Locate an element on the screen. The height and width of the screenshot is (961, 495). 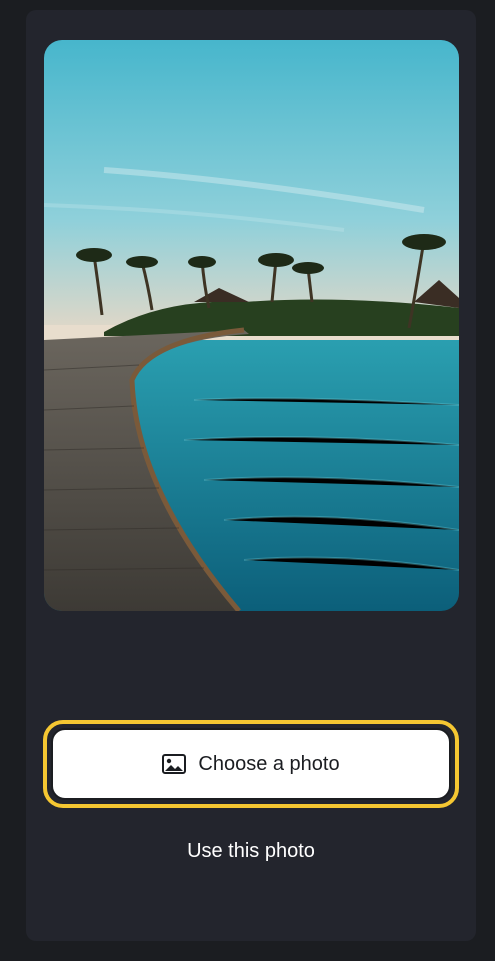
image-icon is located at coordinates (174, 764).